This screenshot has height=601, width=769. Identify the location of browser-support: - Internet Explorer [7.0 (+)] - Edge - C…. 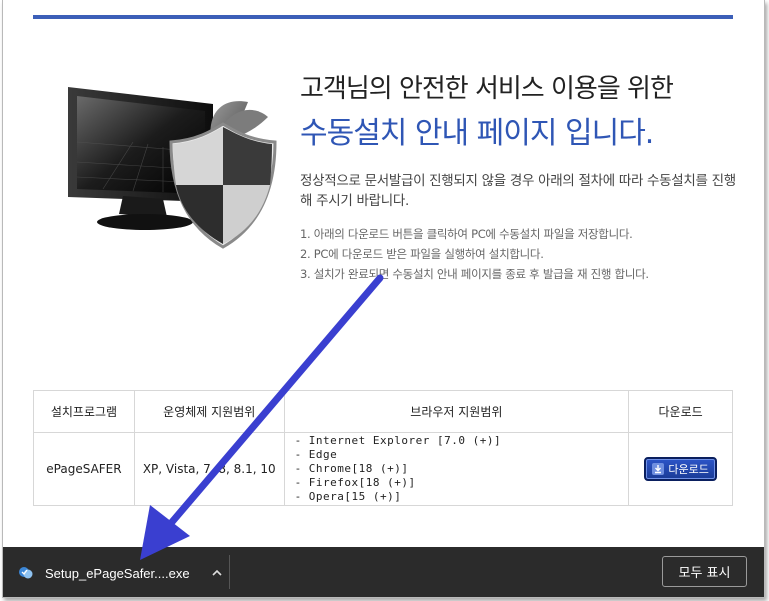
(456, 469).